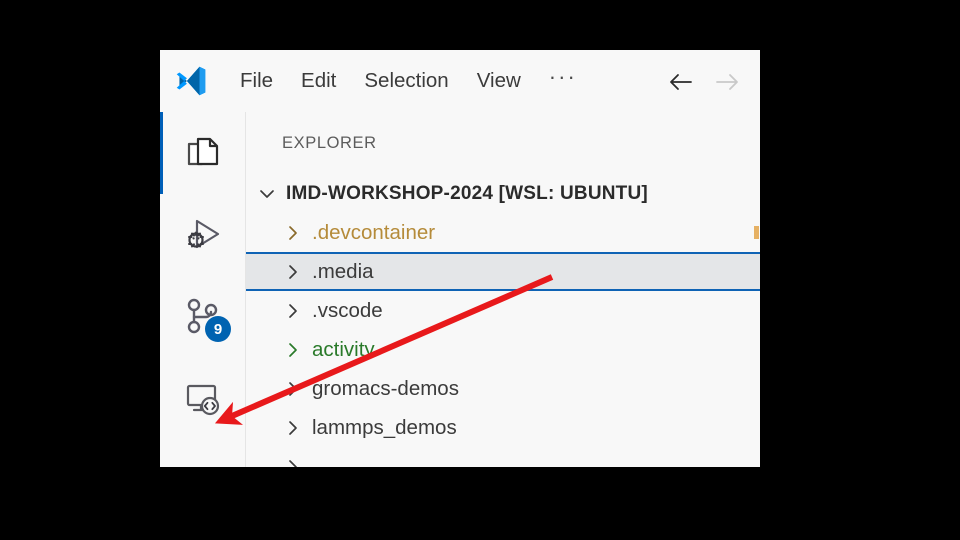 The image size is (960, 540). What do you see at coordinates (756, 232) in the screenshot?
I see `decoration-mark` at bounding box center [756, 232].